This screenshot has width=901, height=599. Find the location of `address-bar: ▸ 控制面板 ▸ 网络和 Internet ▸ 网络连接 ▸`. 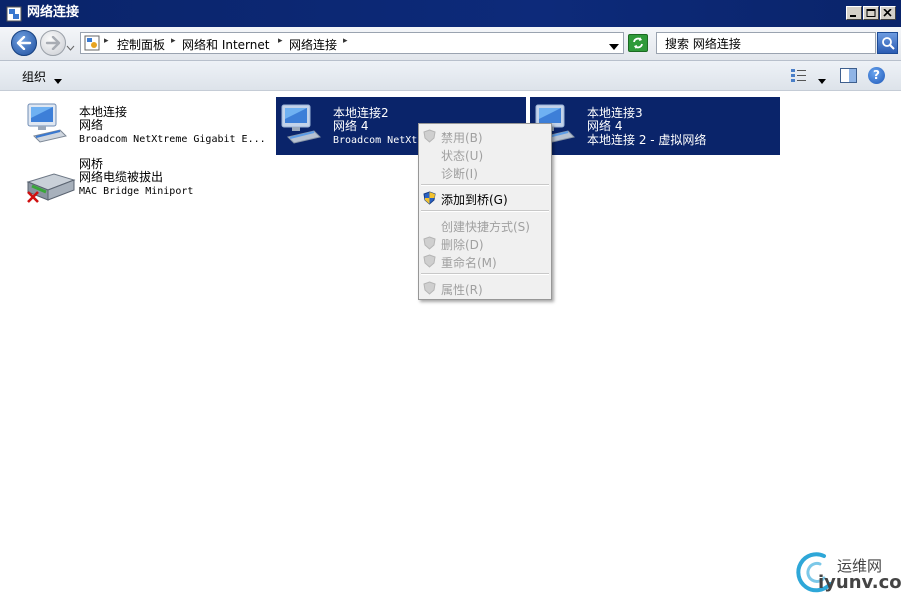

address-bar: ▸ 控制面板 ▸ 网络和 Internet ▸ 网络连接 ▸ is located at coordinates (352, 43).